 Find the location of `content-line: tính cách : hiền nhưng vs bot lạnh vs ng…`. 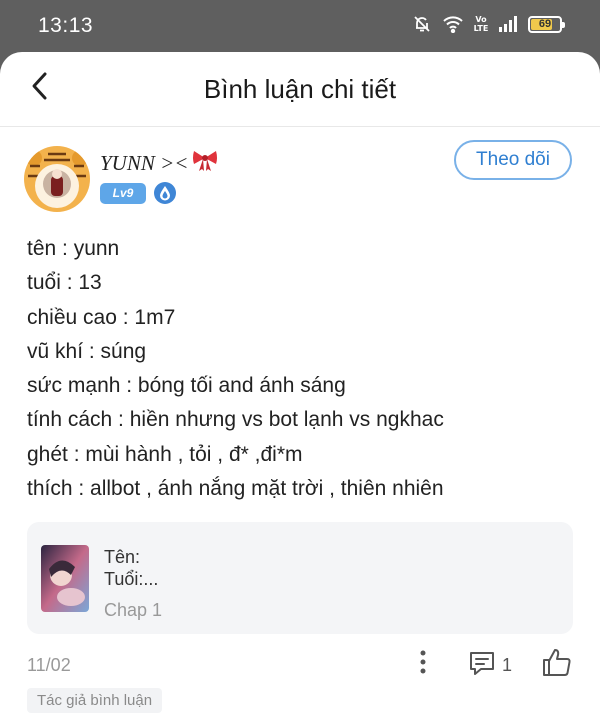

content-line: tính cách : hiền nhưng vs bot lạnh vs ng… is located at coordinates (235, 420).